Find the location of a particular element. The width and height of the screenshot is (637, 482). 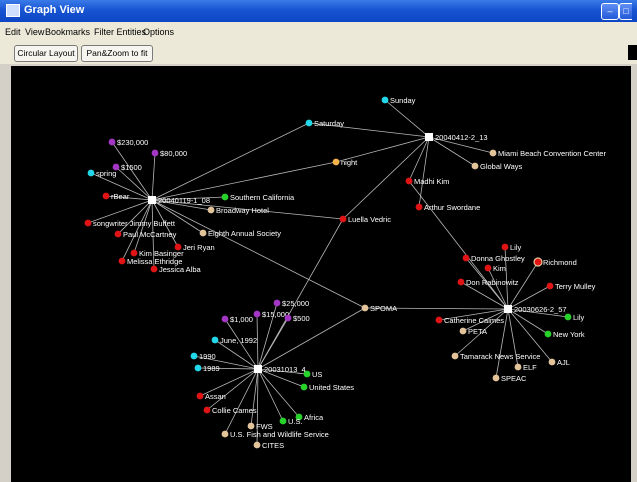

node-label-southern-california: Southern California is located at coordinates (262, 197).